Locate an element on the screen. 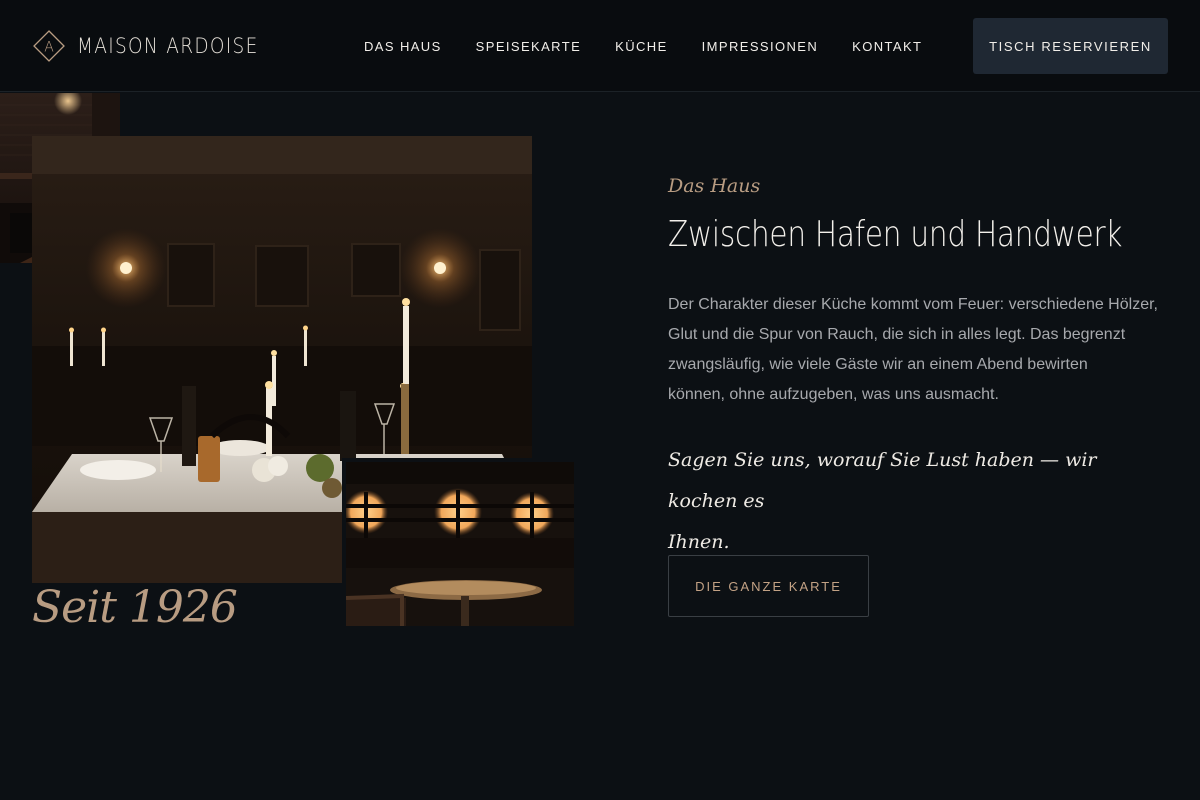 This screenshot has height=800, width=1200. full-menu-button: DIE GANZE KARTE is located at coordinates (768, 586).